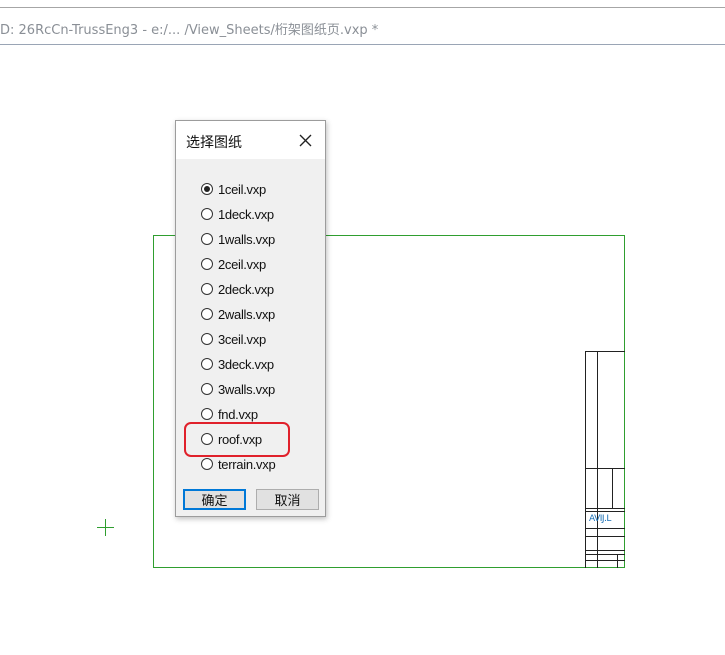  Describe the element at coordinates (238, 414) in the screenshot. I see `radio-label: fnd.vxp` at that location.